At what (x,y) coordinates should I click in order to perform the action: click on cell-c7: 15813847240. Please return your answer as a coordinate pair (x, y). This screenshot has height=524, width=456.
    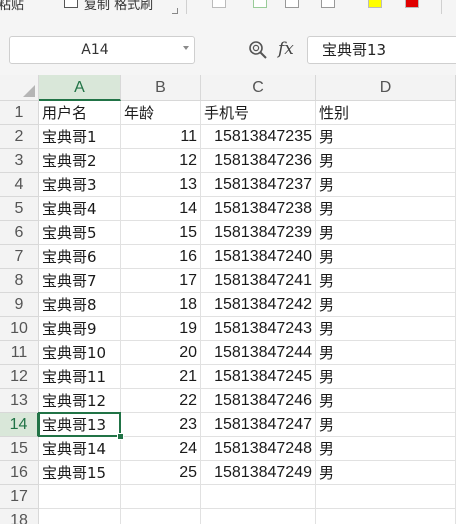
    Looking at the image, I should click on (258, 257).